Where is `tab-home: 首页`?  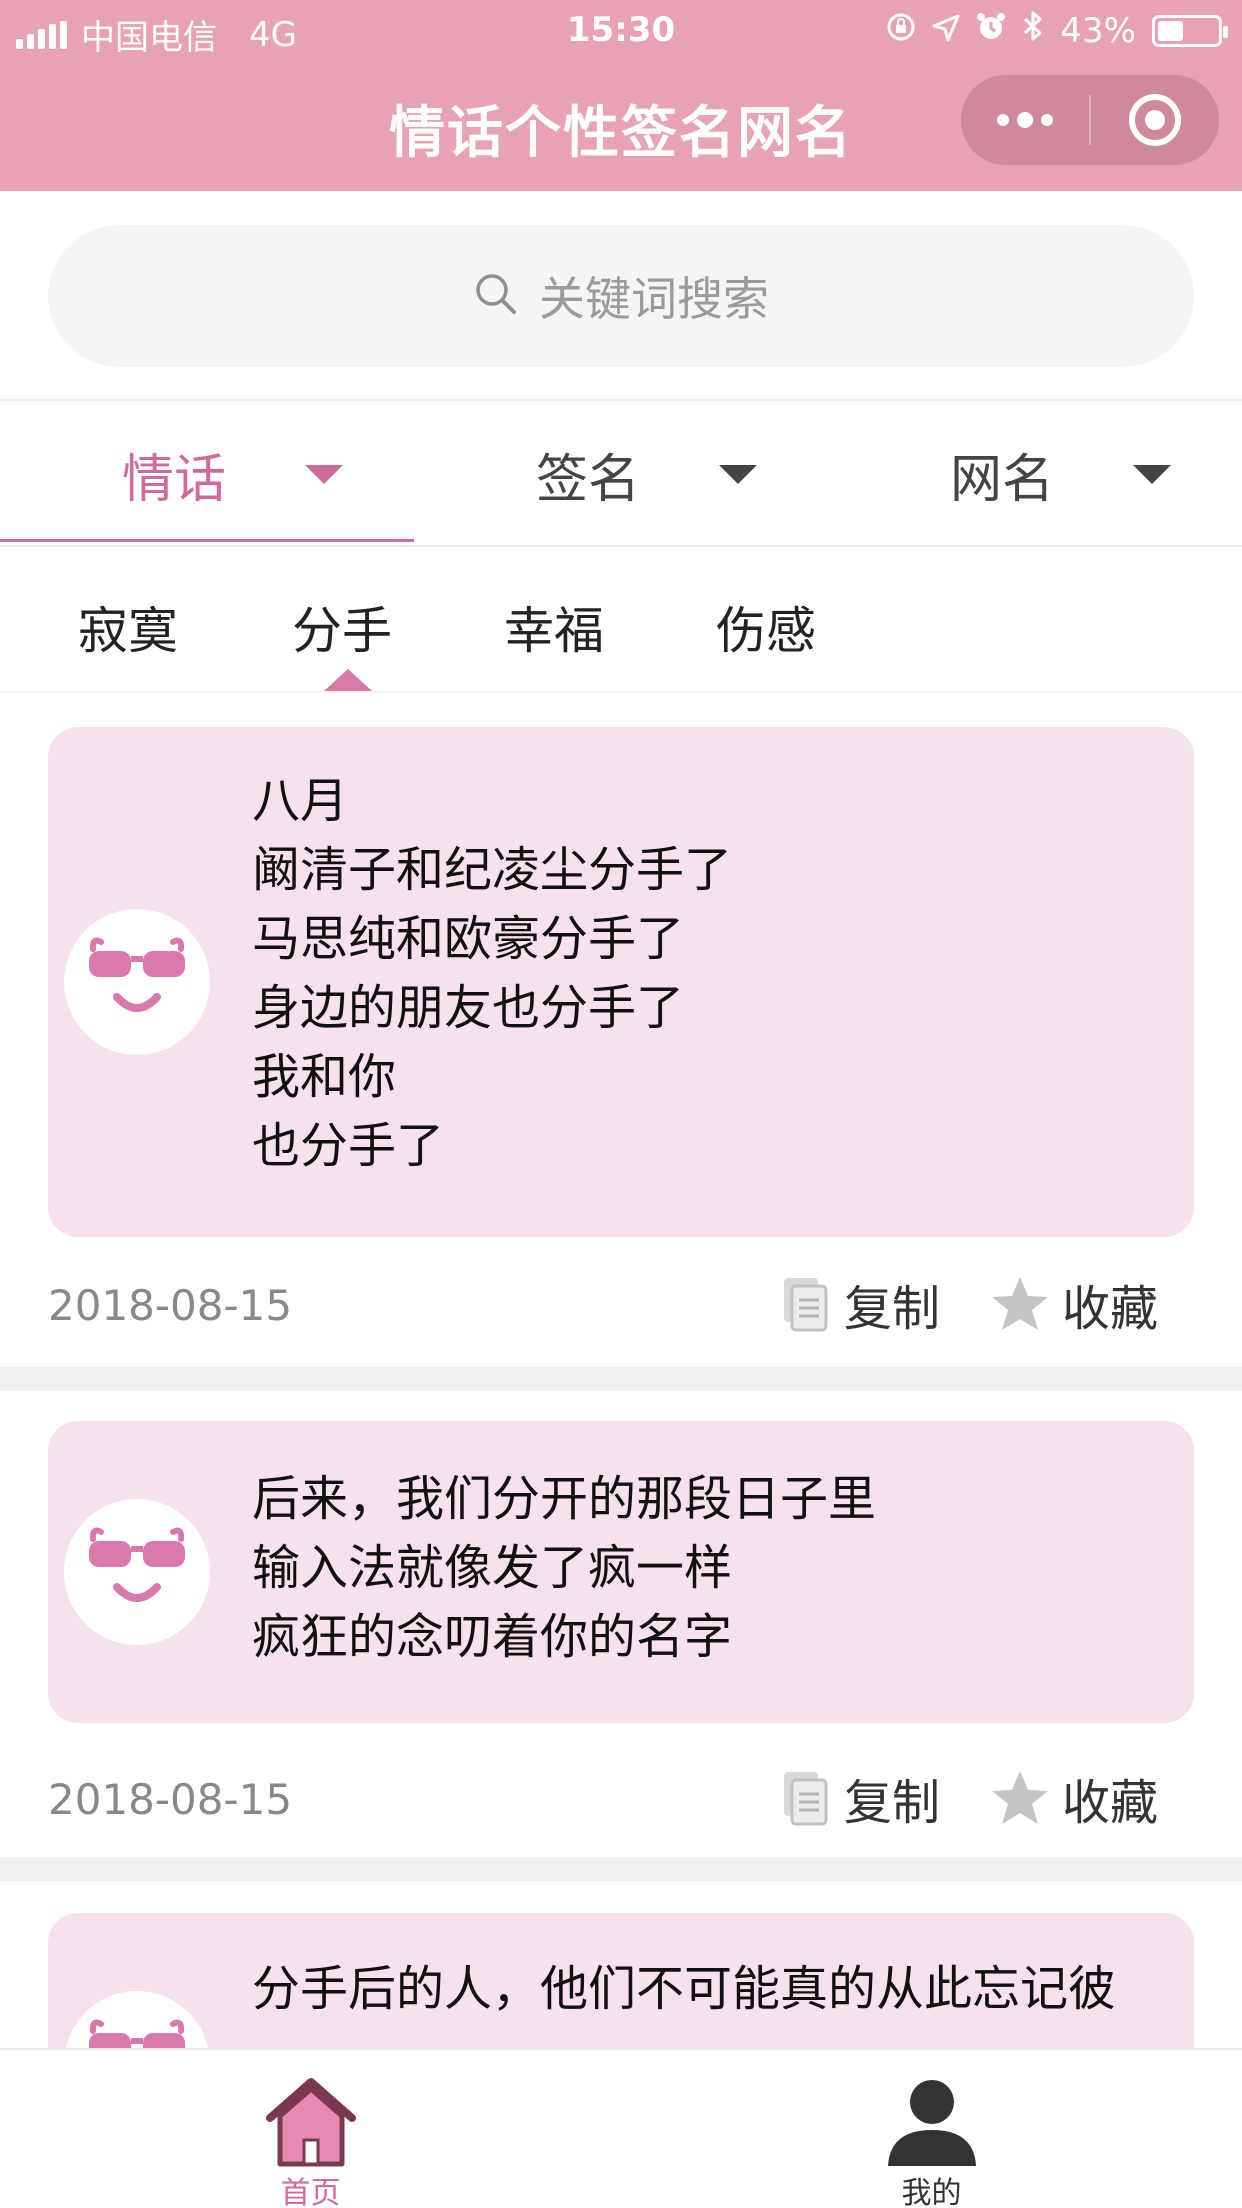
tab-home: 首页 is located at coordinates (310, 2129).